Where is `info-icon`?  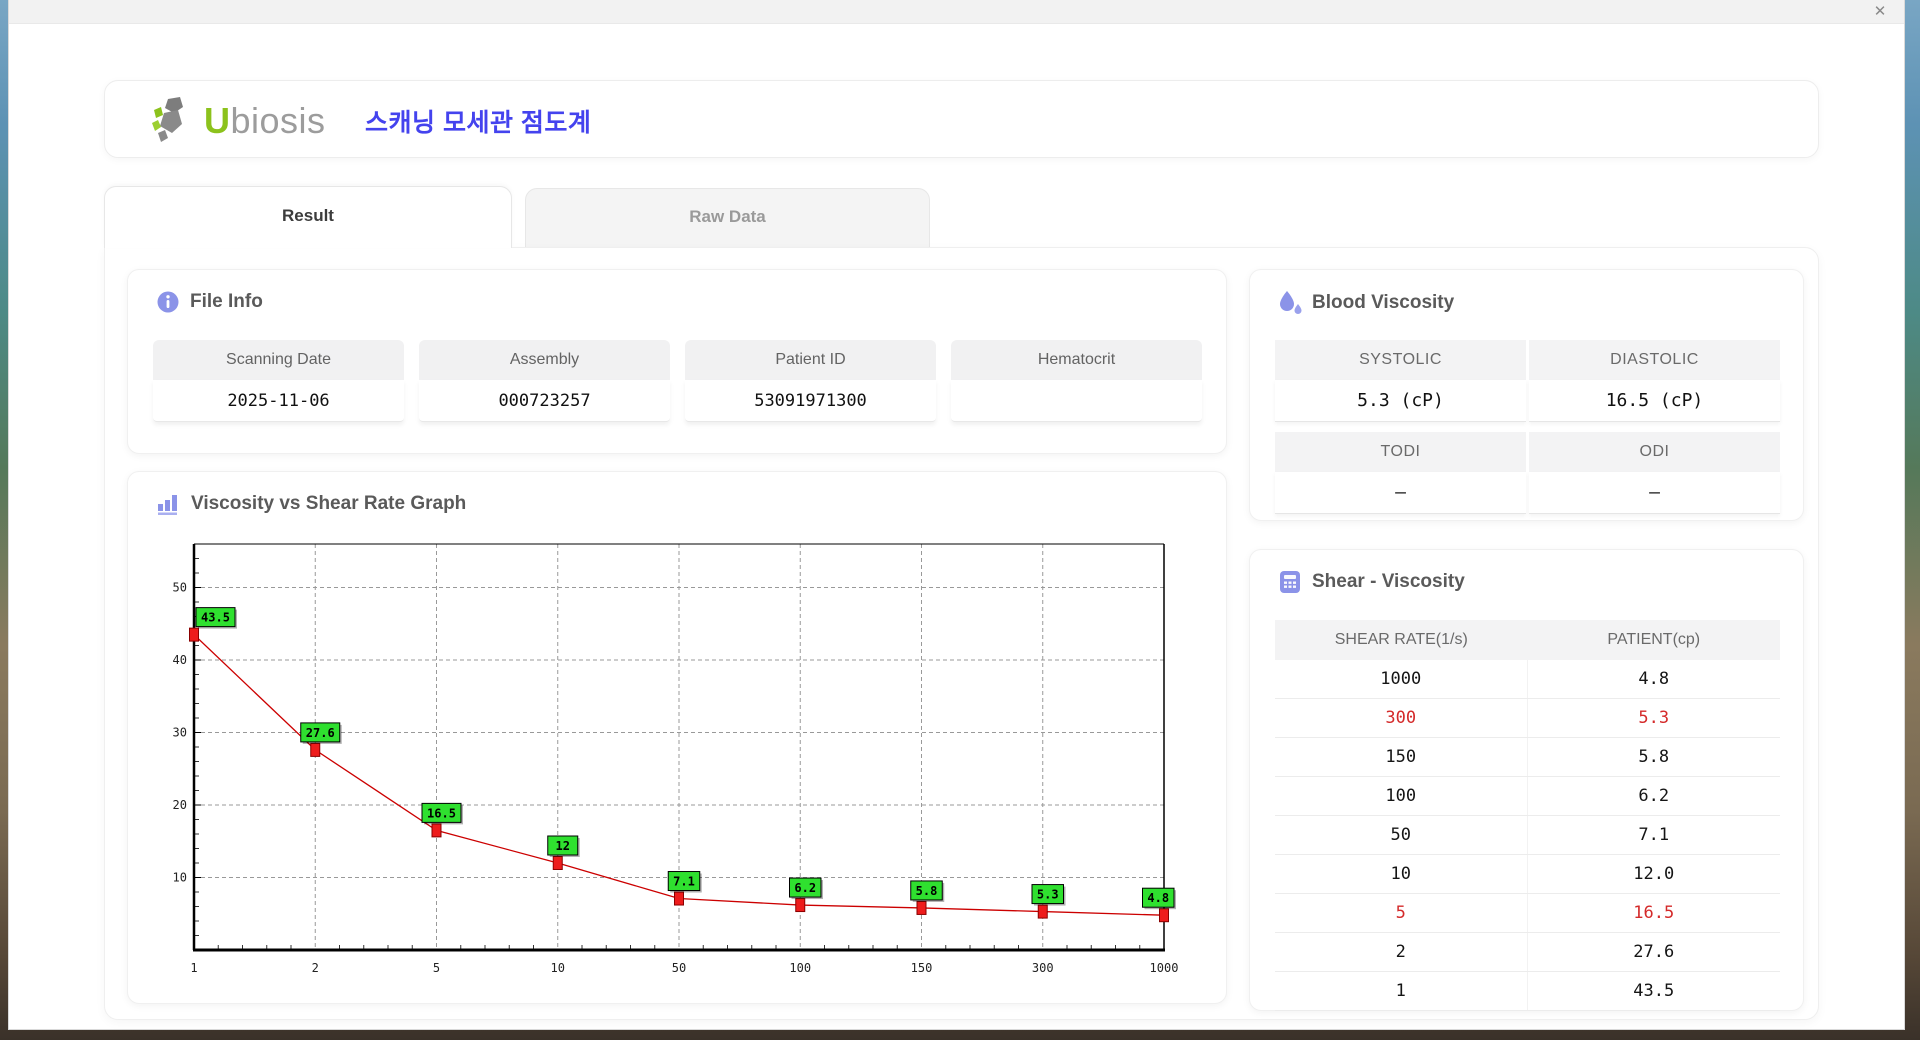
info-icon is located at coordinates (168, 302).